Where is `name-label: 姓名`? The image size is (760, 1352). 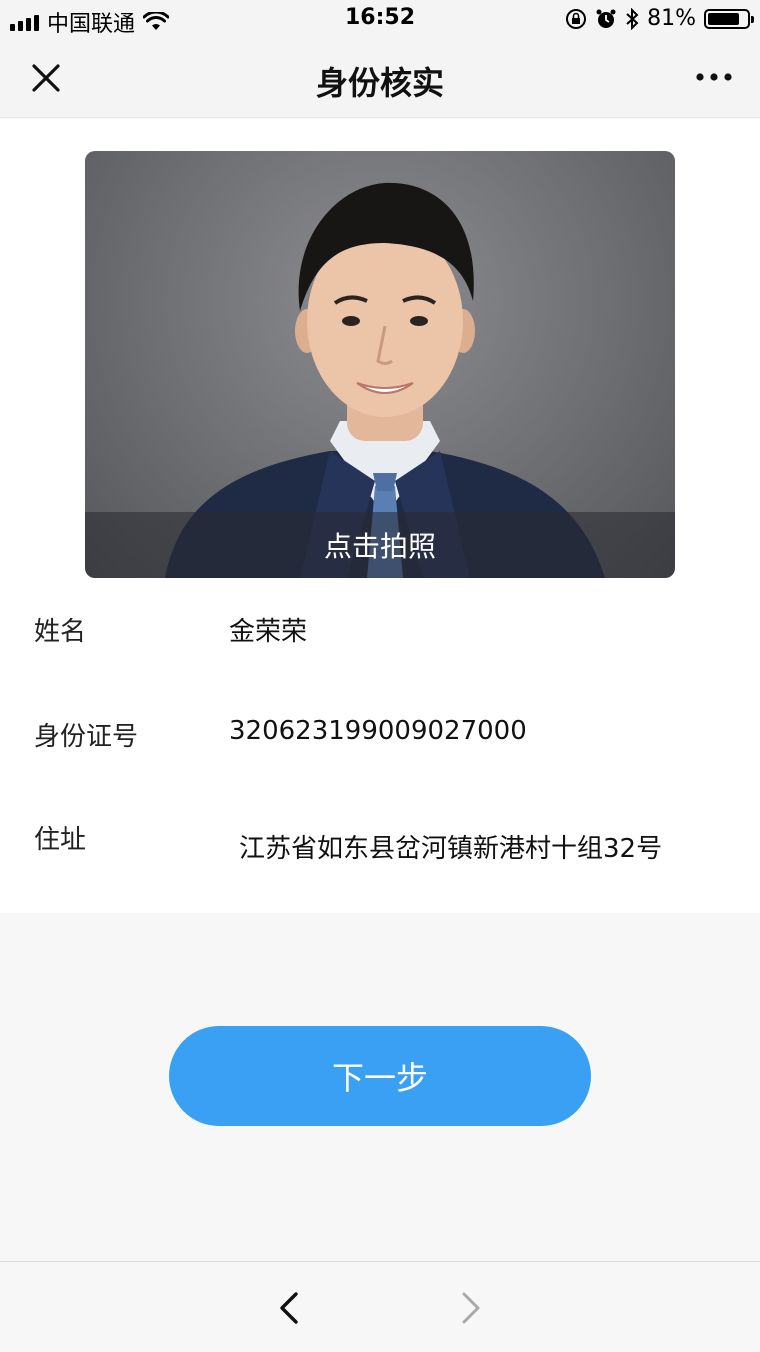 name-label: 姓名 is located at coordinates (60, 632).